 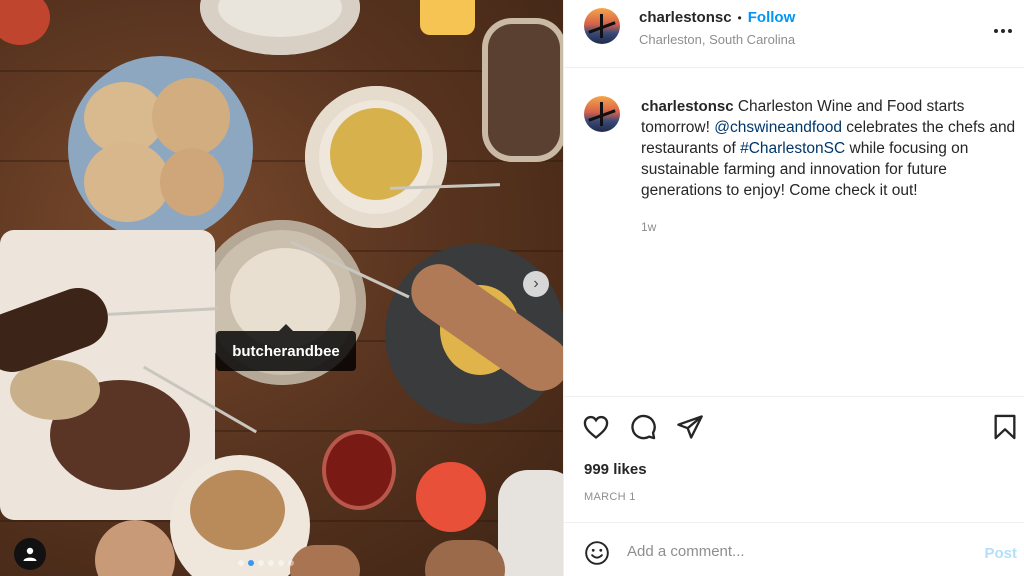 I want to click on bookmark-icon, so click(x=1005, y=427).